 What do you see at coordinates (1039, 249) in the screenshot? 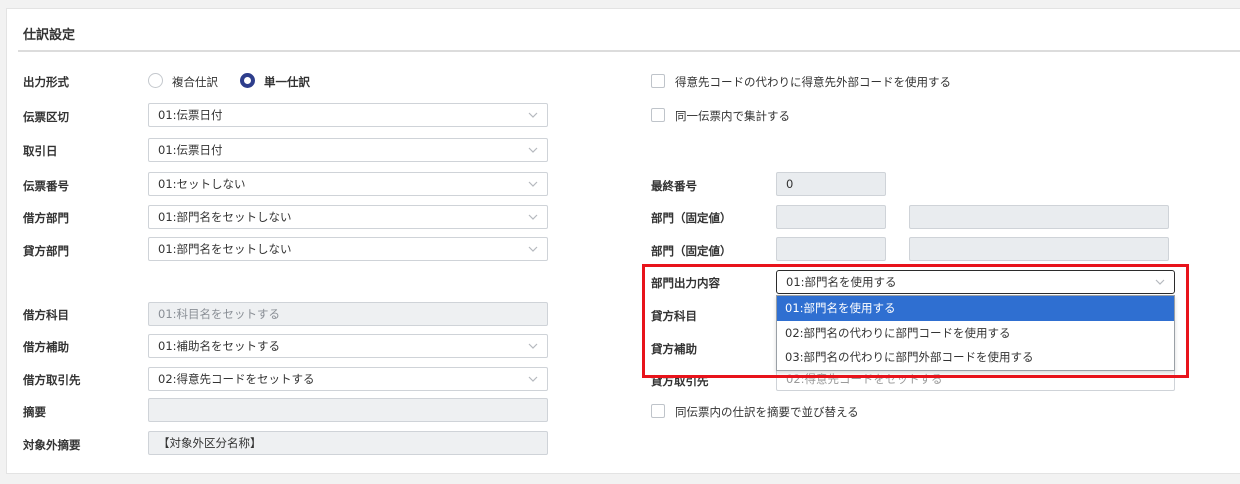
I see `dept-fixed-2-name-input` at bounding box center [1039, 249].